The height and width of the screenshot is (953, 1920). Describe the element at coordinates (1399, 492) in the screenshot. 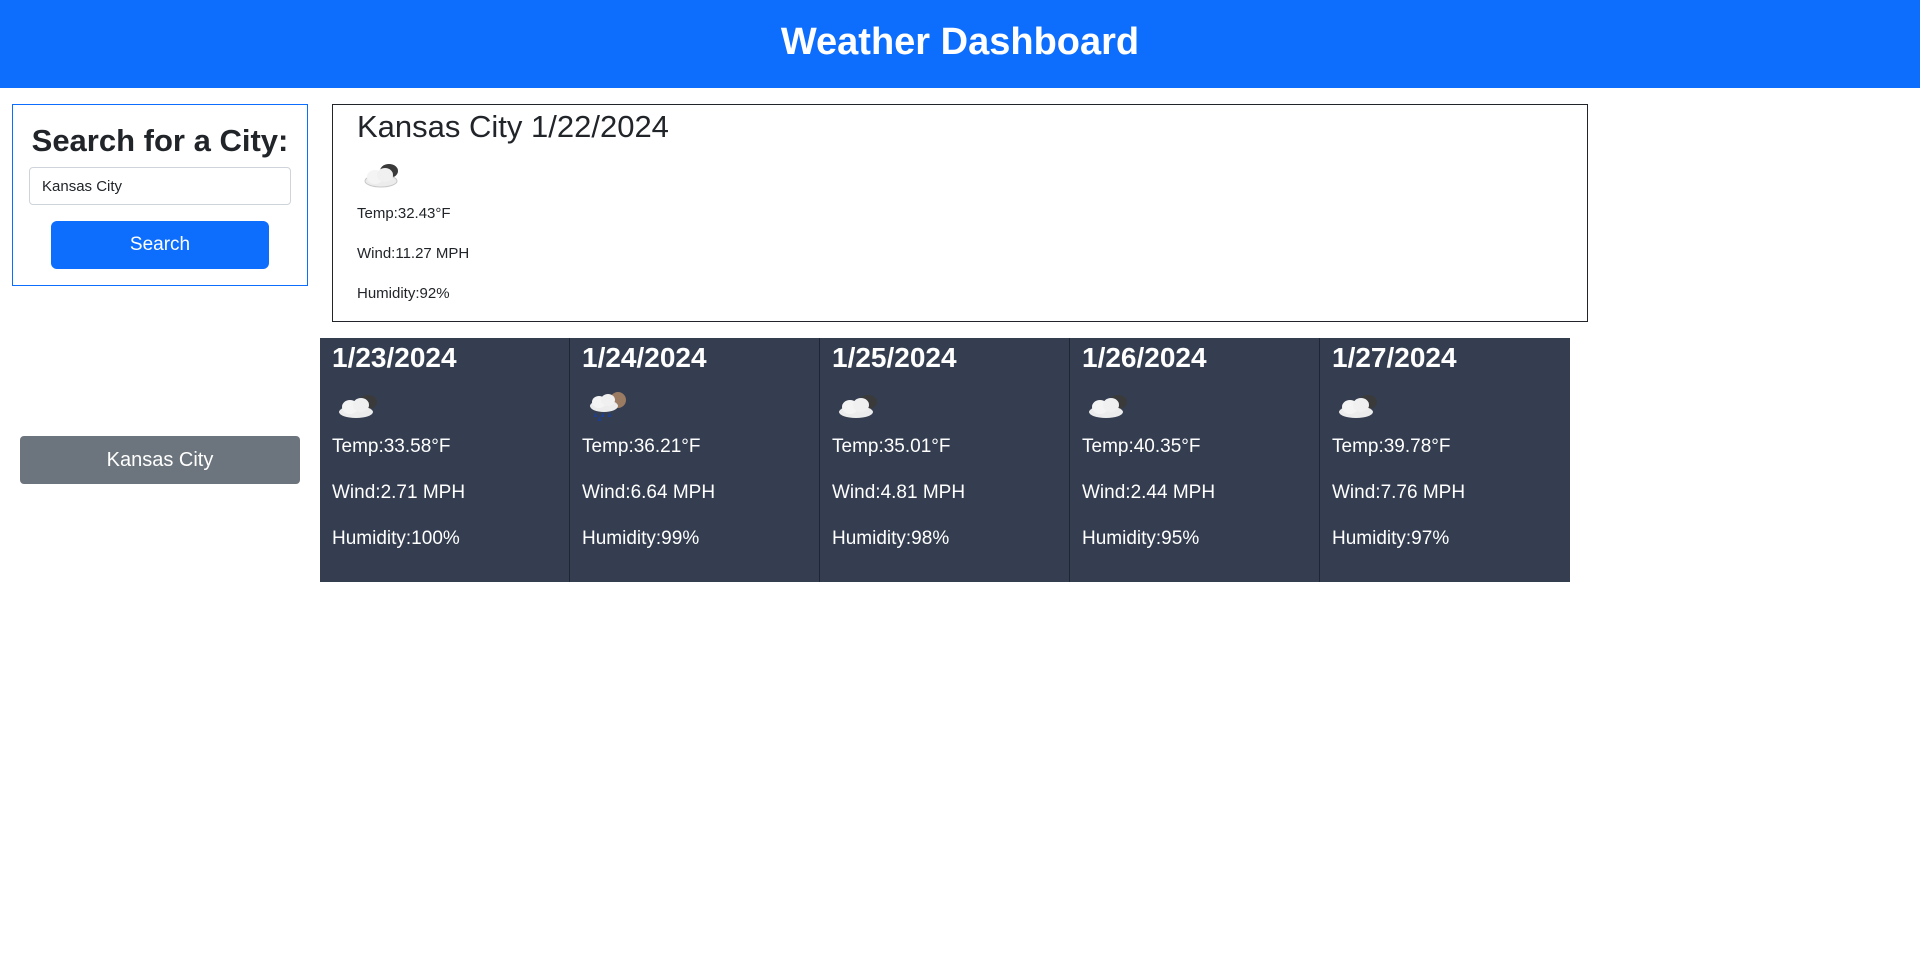

I see `forecast-wind: Wind:7.76 MPH` at that location.